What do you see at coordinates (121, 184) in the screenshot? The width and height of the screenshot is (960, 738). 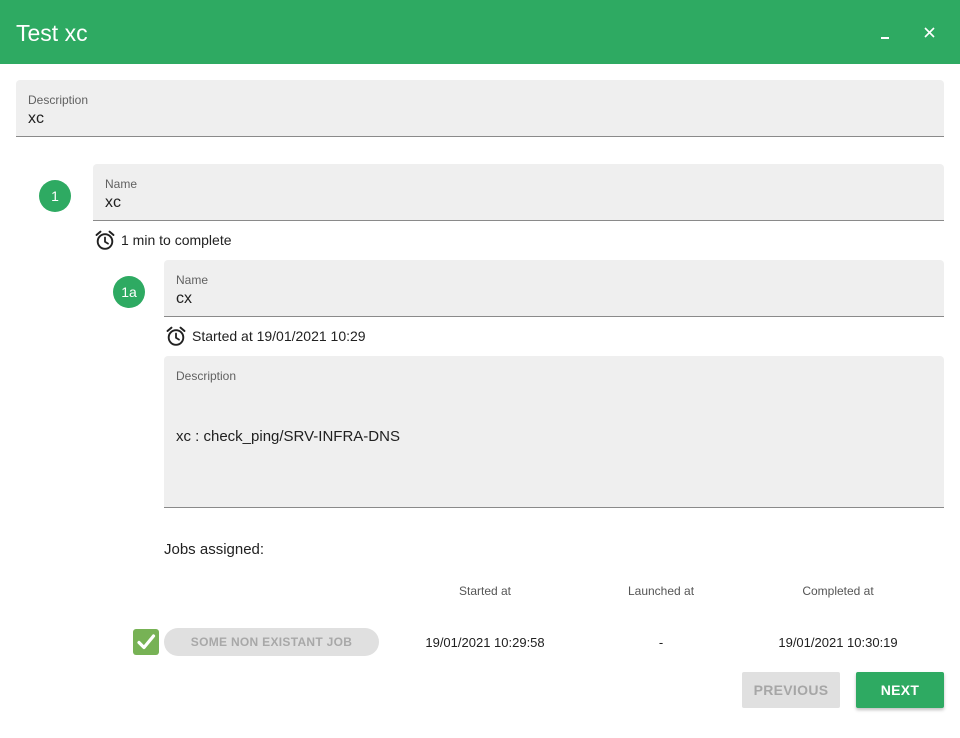 I see `step-1-name-label: Name` at bounding box center [121, 184].